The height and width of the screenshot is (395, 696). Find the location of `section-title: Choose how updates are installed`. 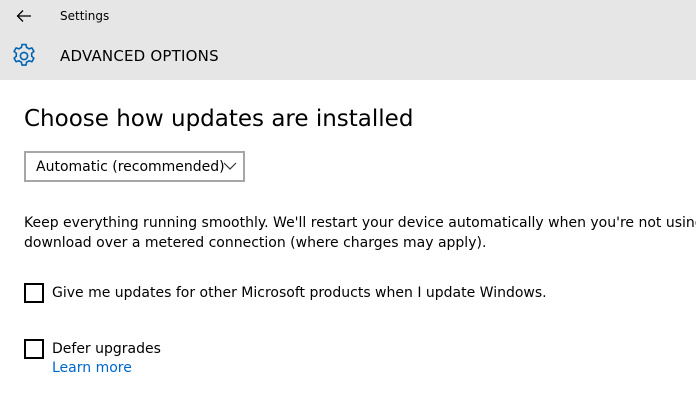

section-title: Choose how updates are installed is located at coordinates (219, 119).